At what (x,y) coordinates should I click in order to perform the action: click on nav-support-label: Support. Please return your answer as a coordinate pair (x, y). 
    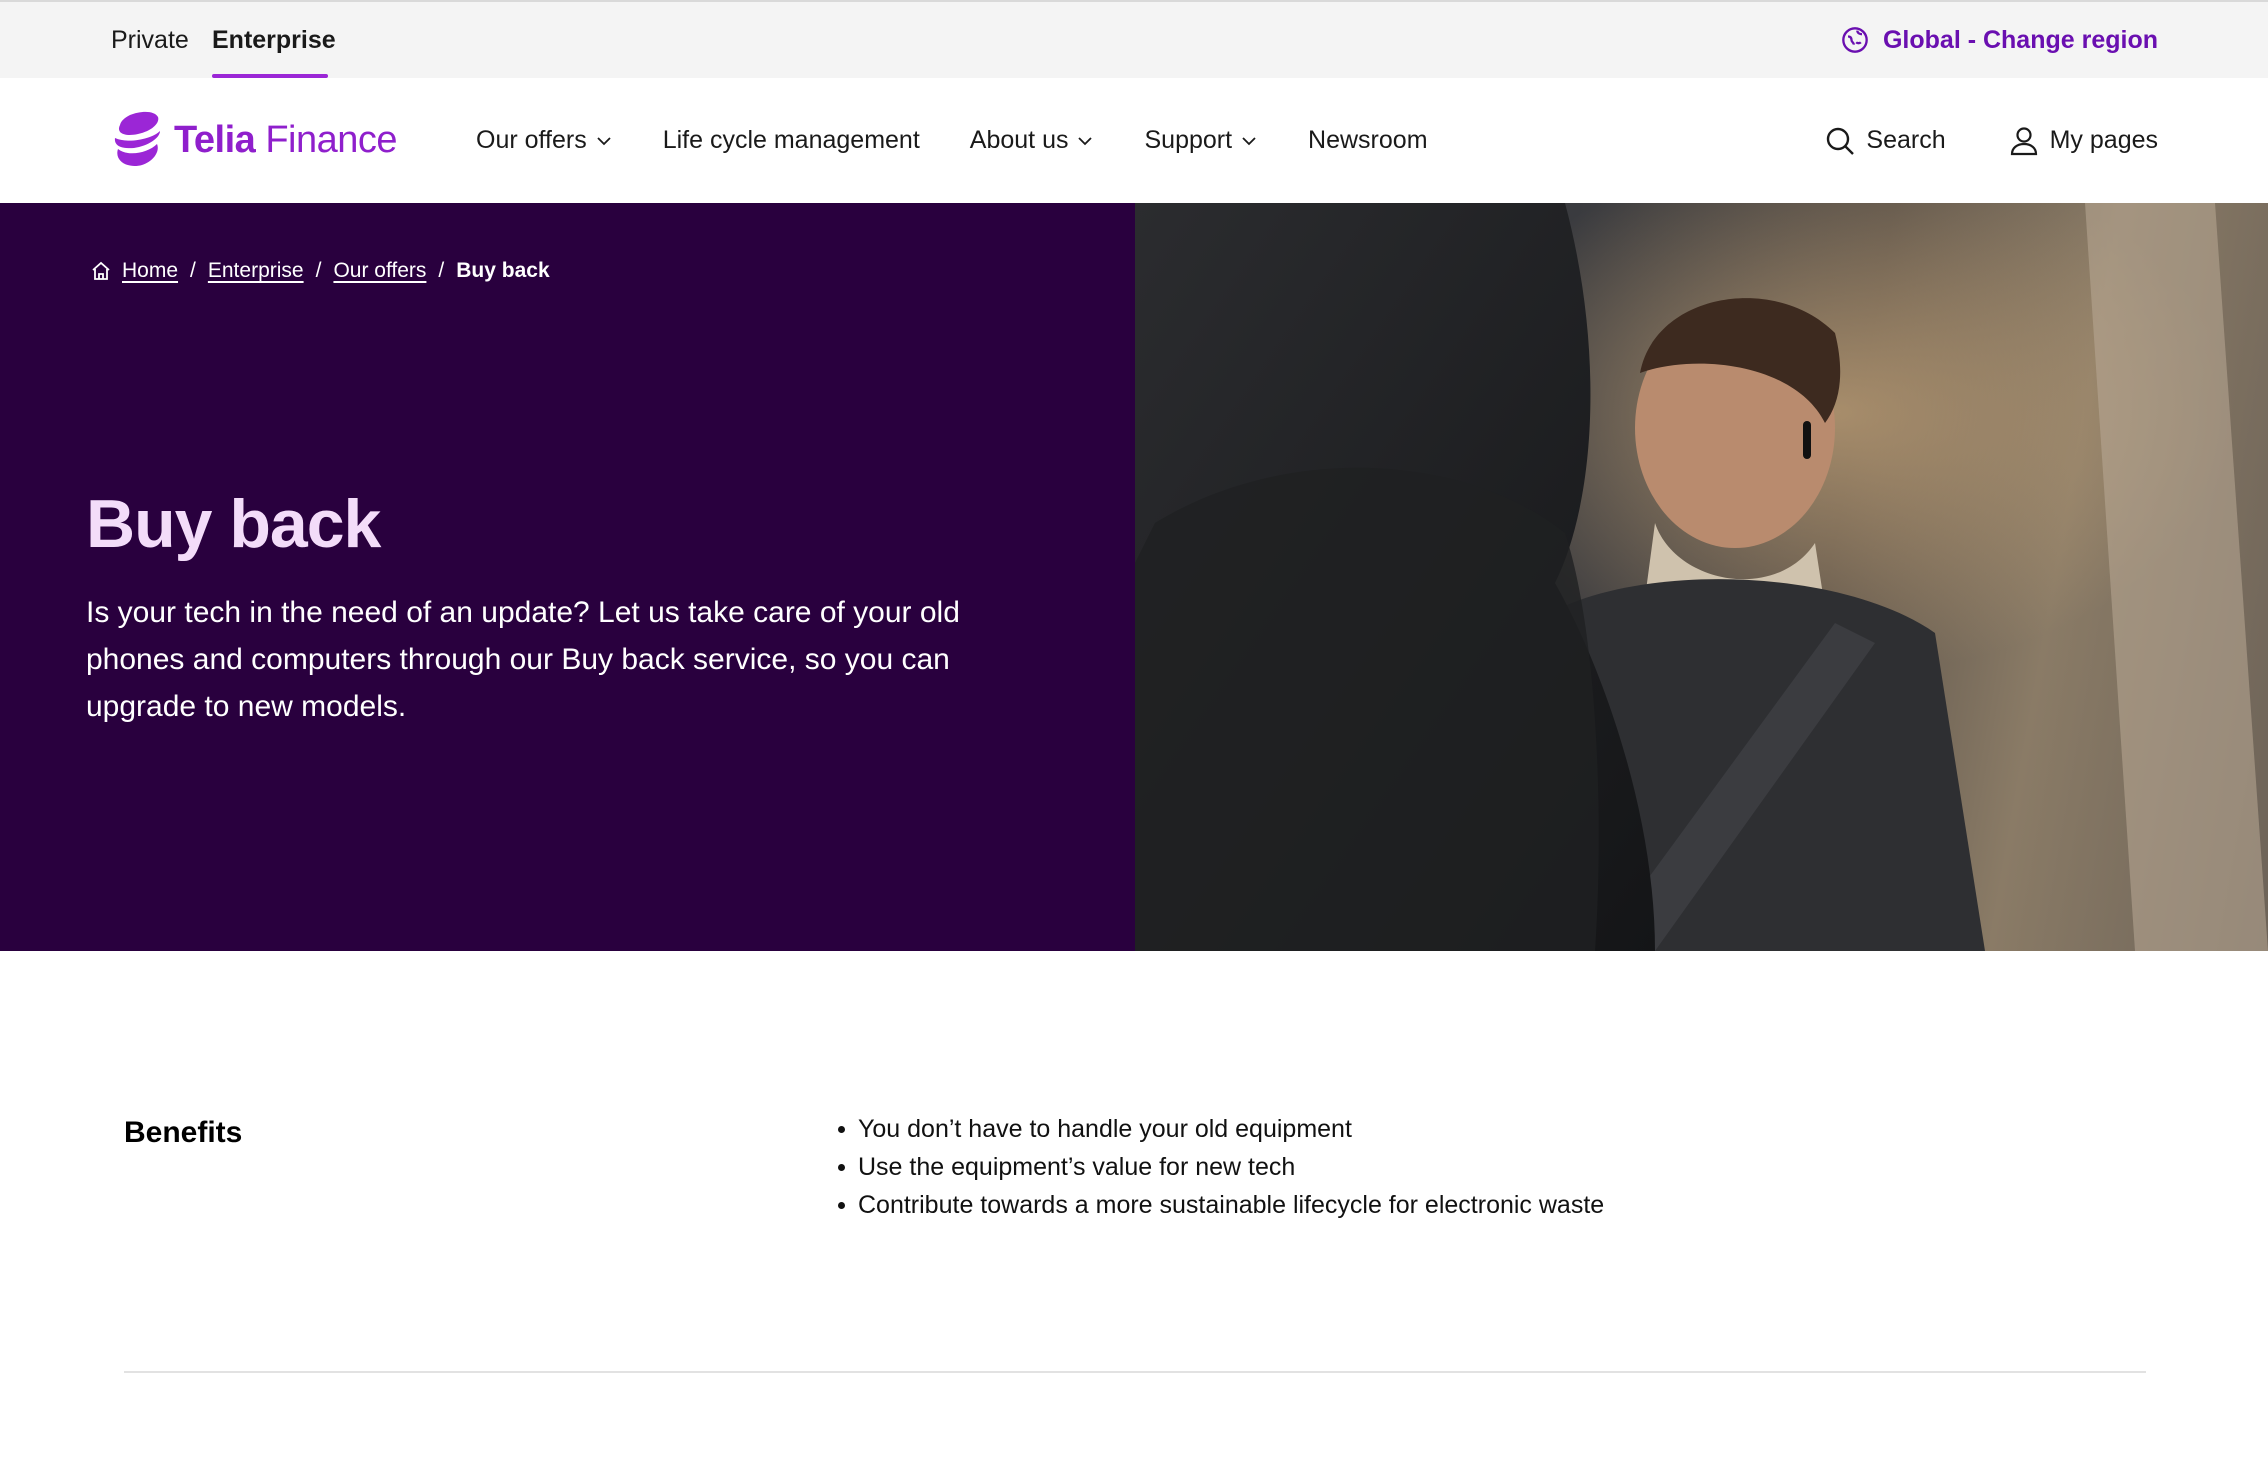
    Looking at the image, I should click on (1188, 140).